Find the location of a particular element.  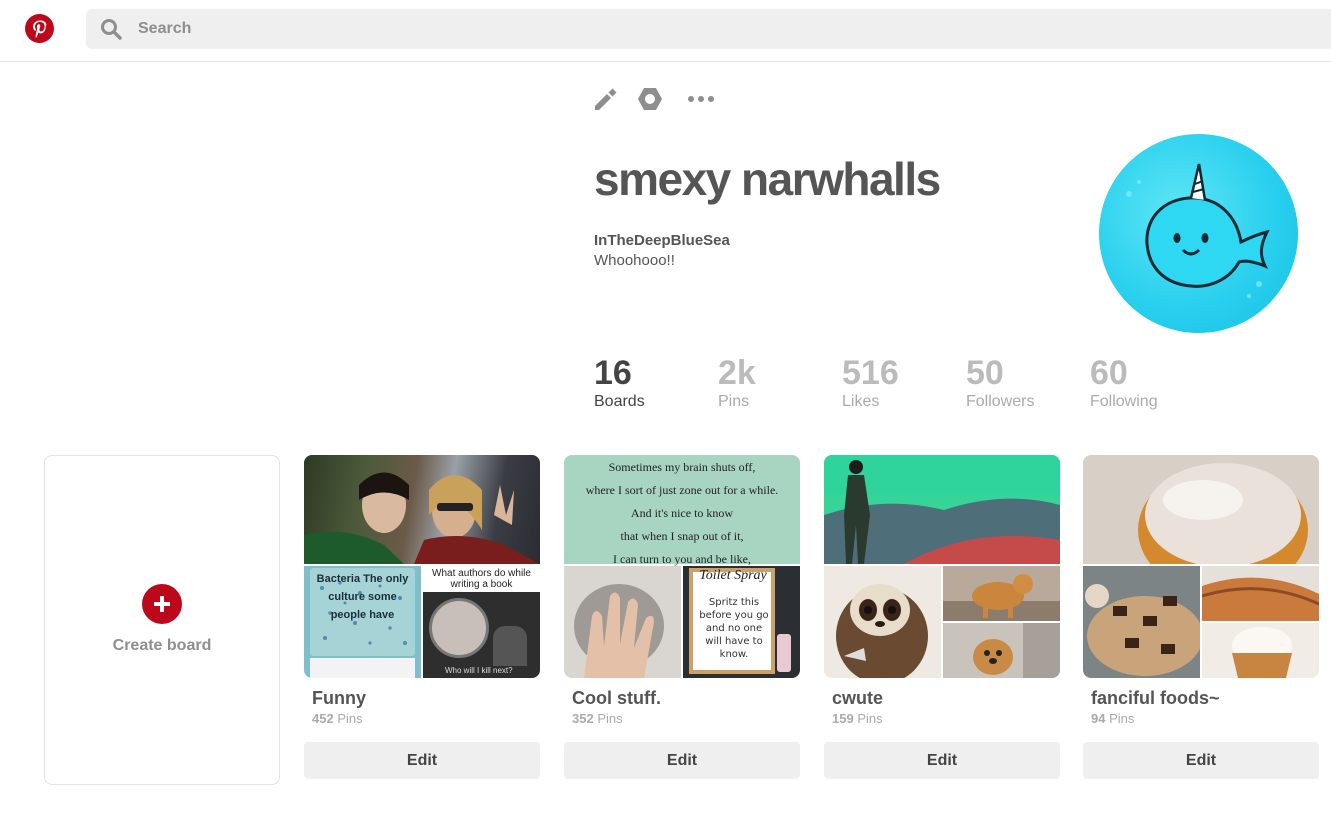

stat-boards: 16 Boards is located at coordinates (619, 382).